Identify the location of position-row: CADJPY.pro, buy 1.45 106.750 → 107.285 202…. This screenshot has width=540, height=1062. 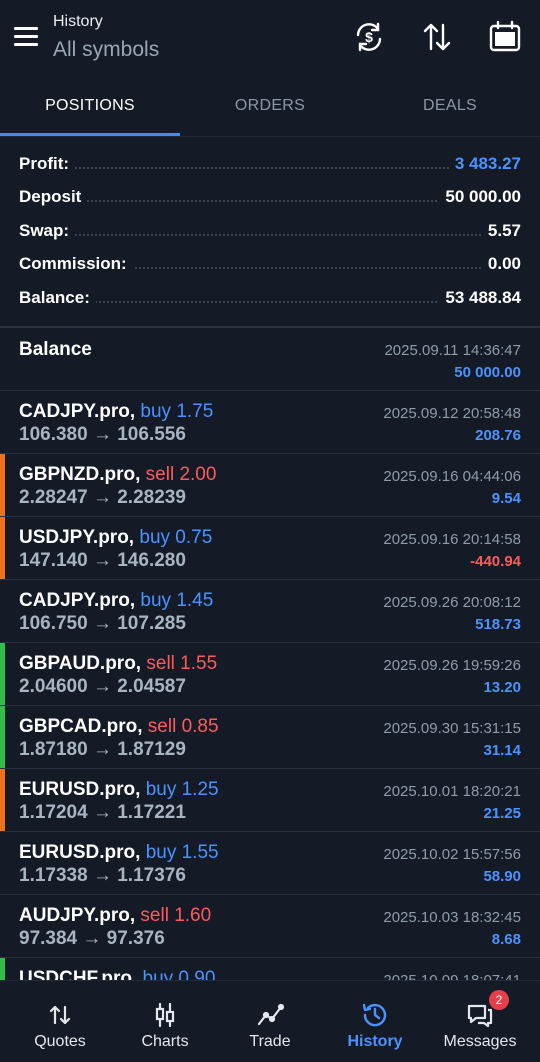
(270, 611).